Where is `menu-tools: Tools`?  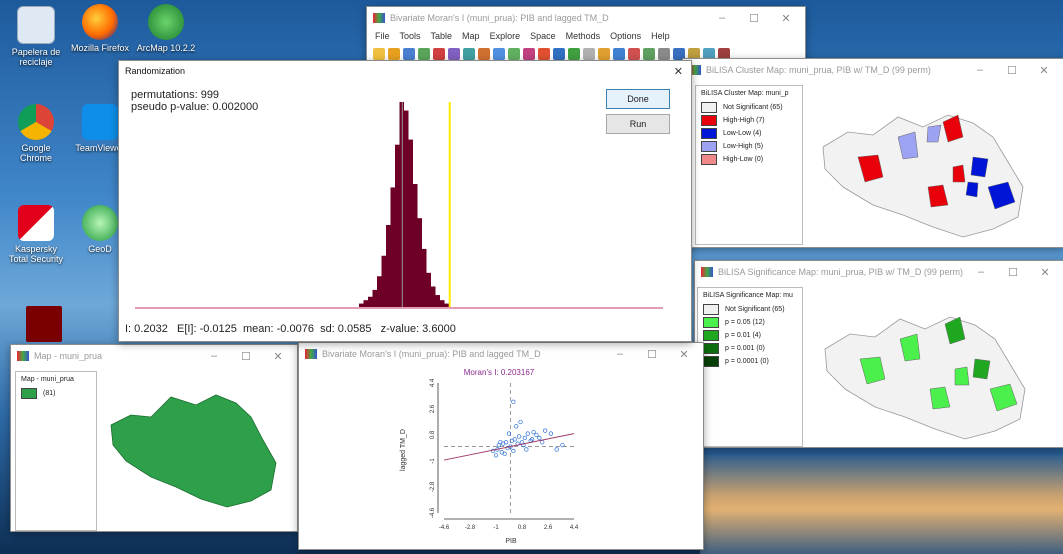 menu-tools: Tools is located at coordinates (410, 36).